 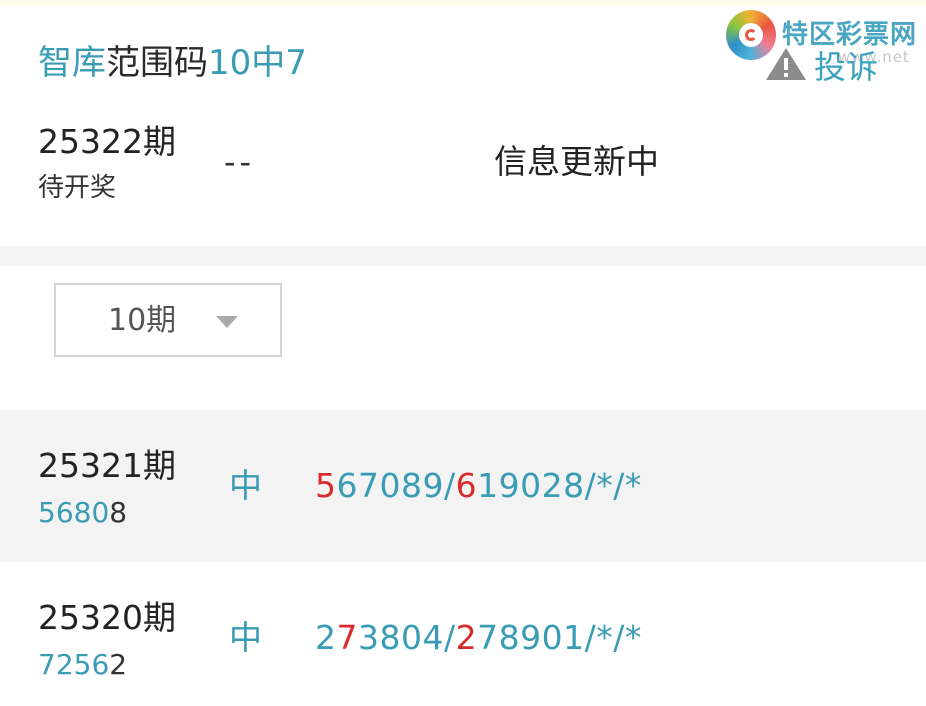 What do you see at coordinates (846, 65) in the screenshot?
I see `report-button: 投诉` at bounding box center [846, 65].